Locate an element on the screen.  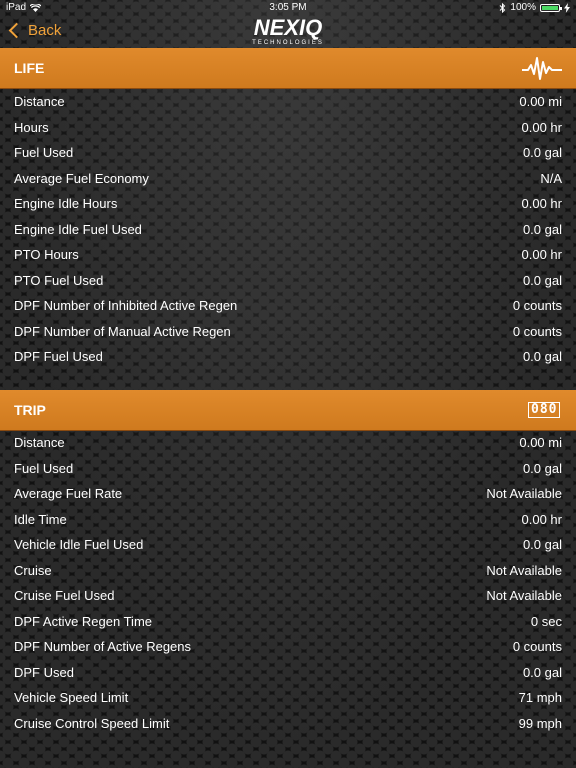
list-item-label: DPF Number of Inhibited Active Regen is located at coordinates (126, 306).